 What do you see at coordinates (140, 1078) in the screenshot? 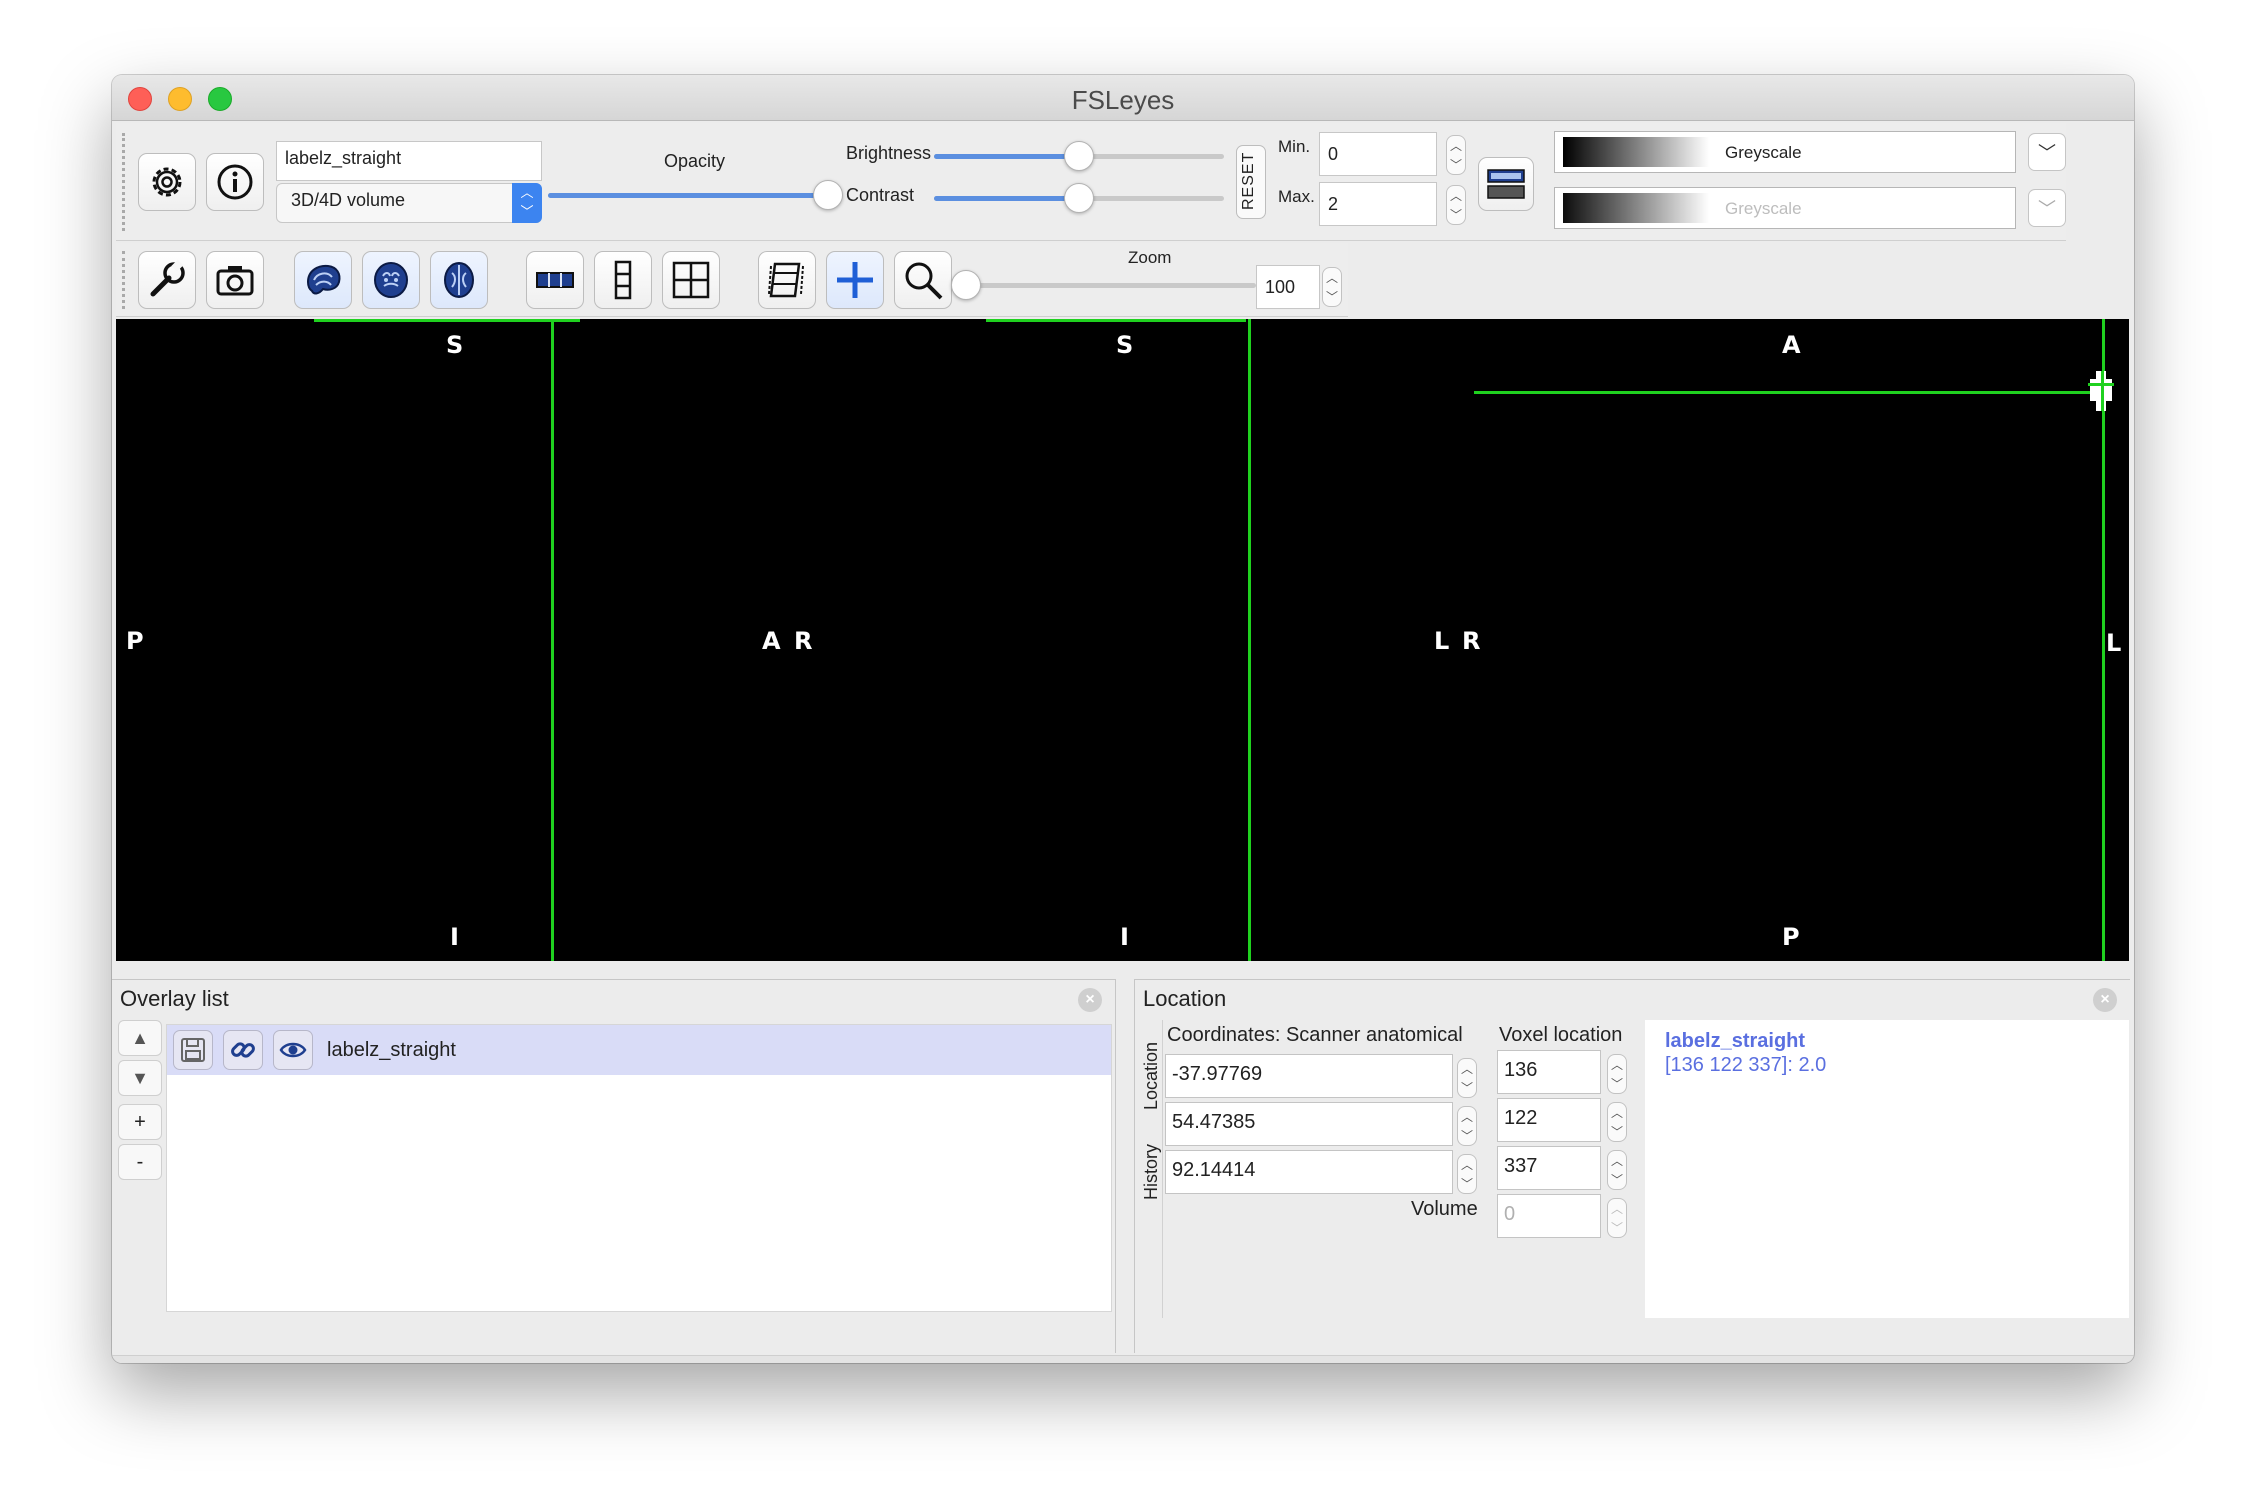
I see `move-overlay-down-button: ▼` at bounding box center [140, 1078].